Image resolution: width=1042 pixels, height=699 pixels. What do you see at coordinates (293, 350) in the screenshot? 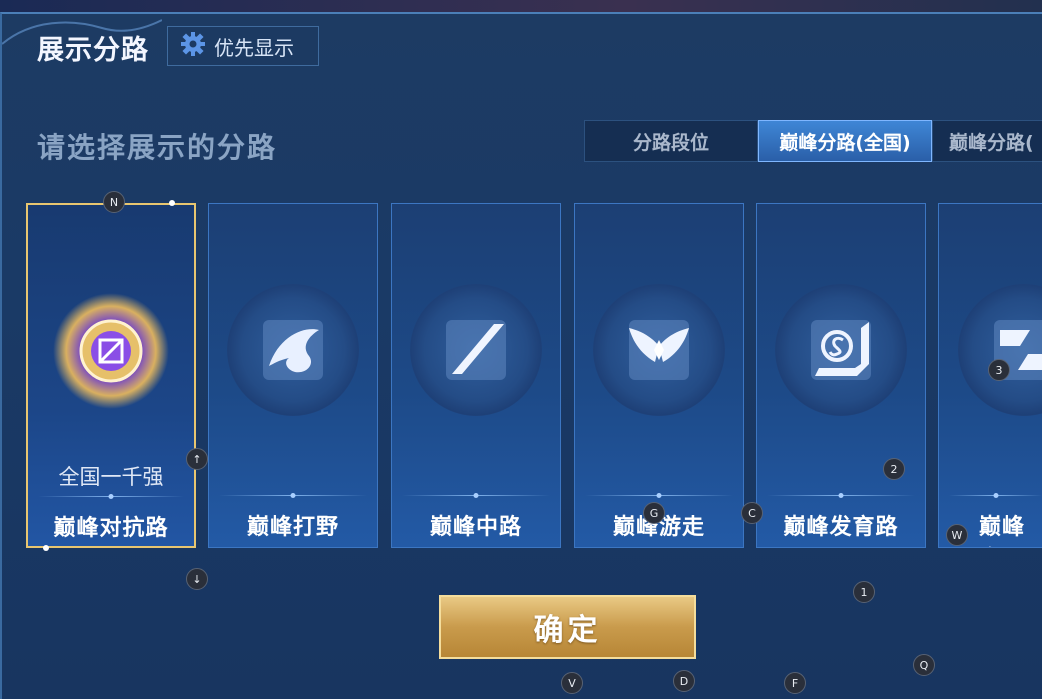
I see `dragon-emblem-icon` at bounding box center [293, 350].